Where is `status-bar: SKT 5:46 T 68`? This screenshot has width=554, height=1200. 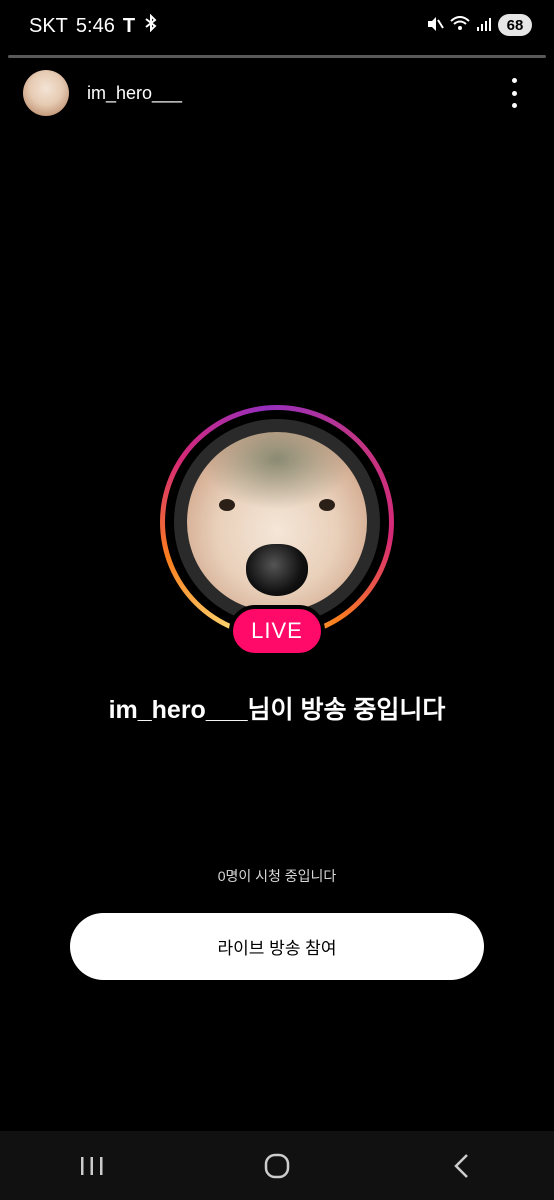
status-bar: SKT 5:46 T 68 is located at coordinates (277, 26).